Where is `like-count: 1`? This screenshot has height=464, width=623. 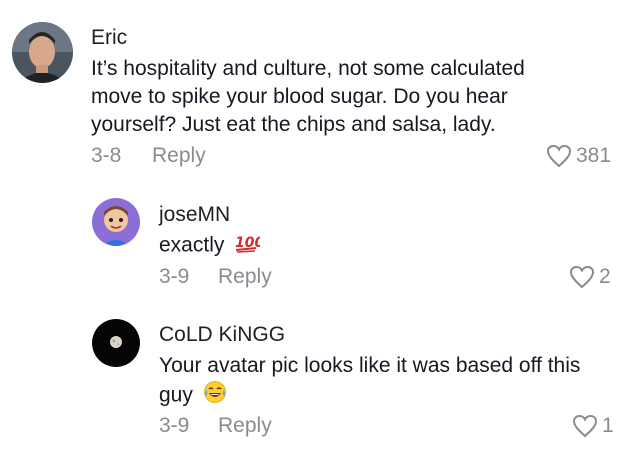
like-count: 1 is located at coordinates (608, 425).